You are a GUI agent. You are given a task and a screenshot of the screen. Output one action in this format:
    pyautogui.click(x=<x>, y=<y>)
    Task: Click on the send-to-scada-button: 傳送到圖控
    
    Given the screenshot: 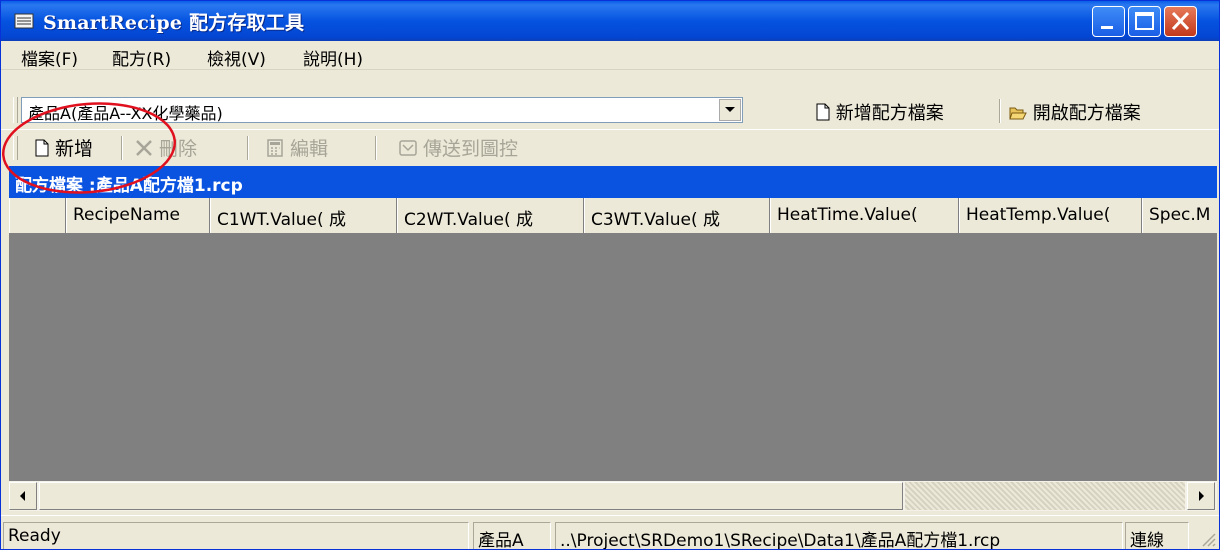 What is the action you would take?
    pyautogui.click(x=458, y=147)
    